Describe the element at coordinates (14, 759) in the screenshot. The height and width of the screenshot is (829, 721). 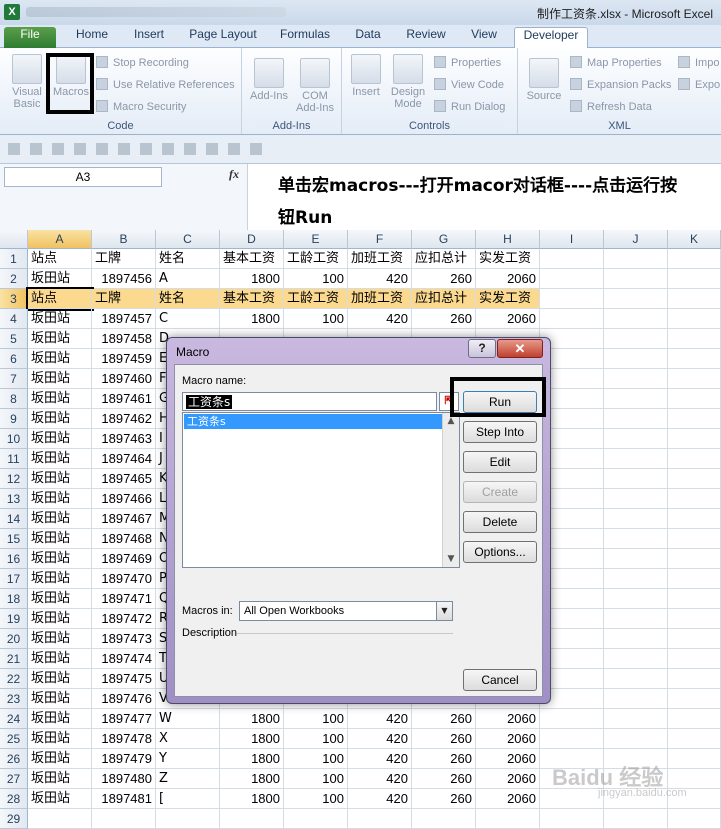
I see `row-header: 26` at that location.